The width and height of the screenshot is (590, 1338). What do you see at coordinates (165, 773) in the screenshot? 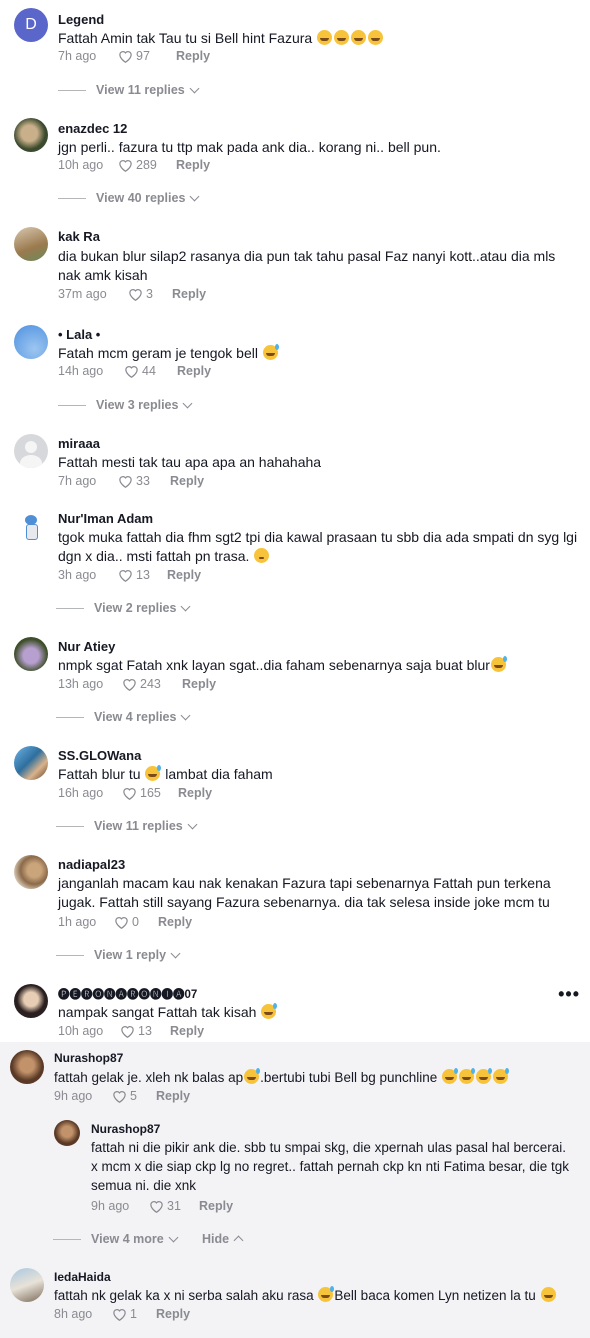
I see `comment-text: Fattah blur tu lambat dia faham` at bounding box center [165, 773].